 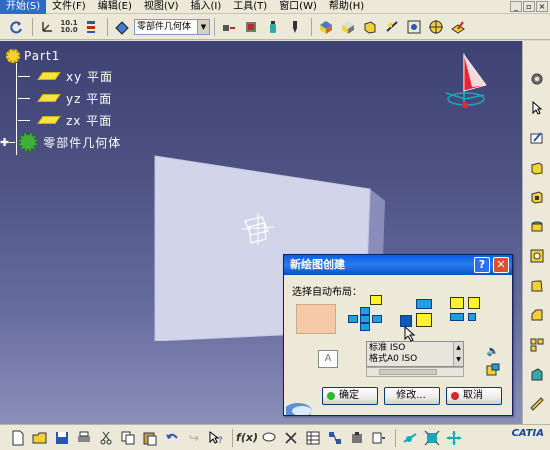 I want to click on layout-all-views-option, so click(x=368, y=313).